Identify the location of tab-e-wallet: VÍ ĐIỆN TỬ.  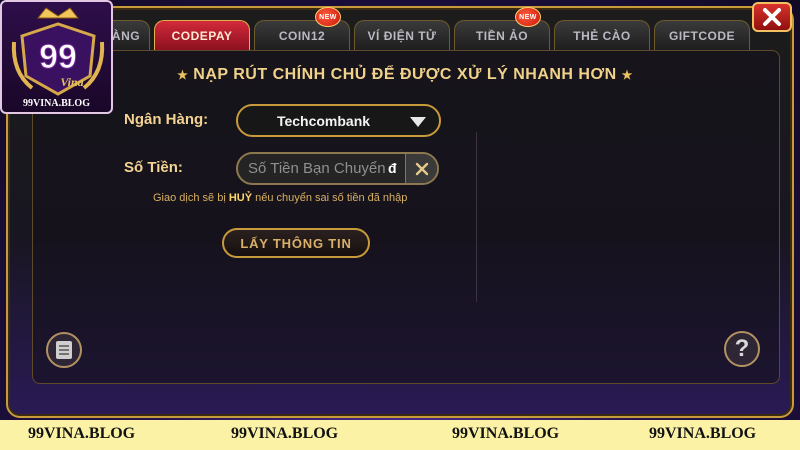
(402, 35).